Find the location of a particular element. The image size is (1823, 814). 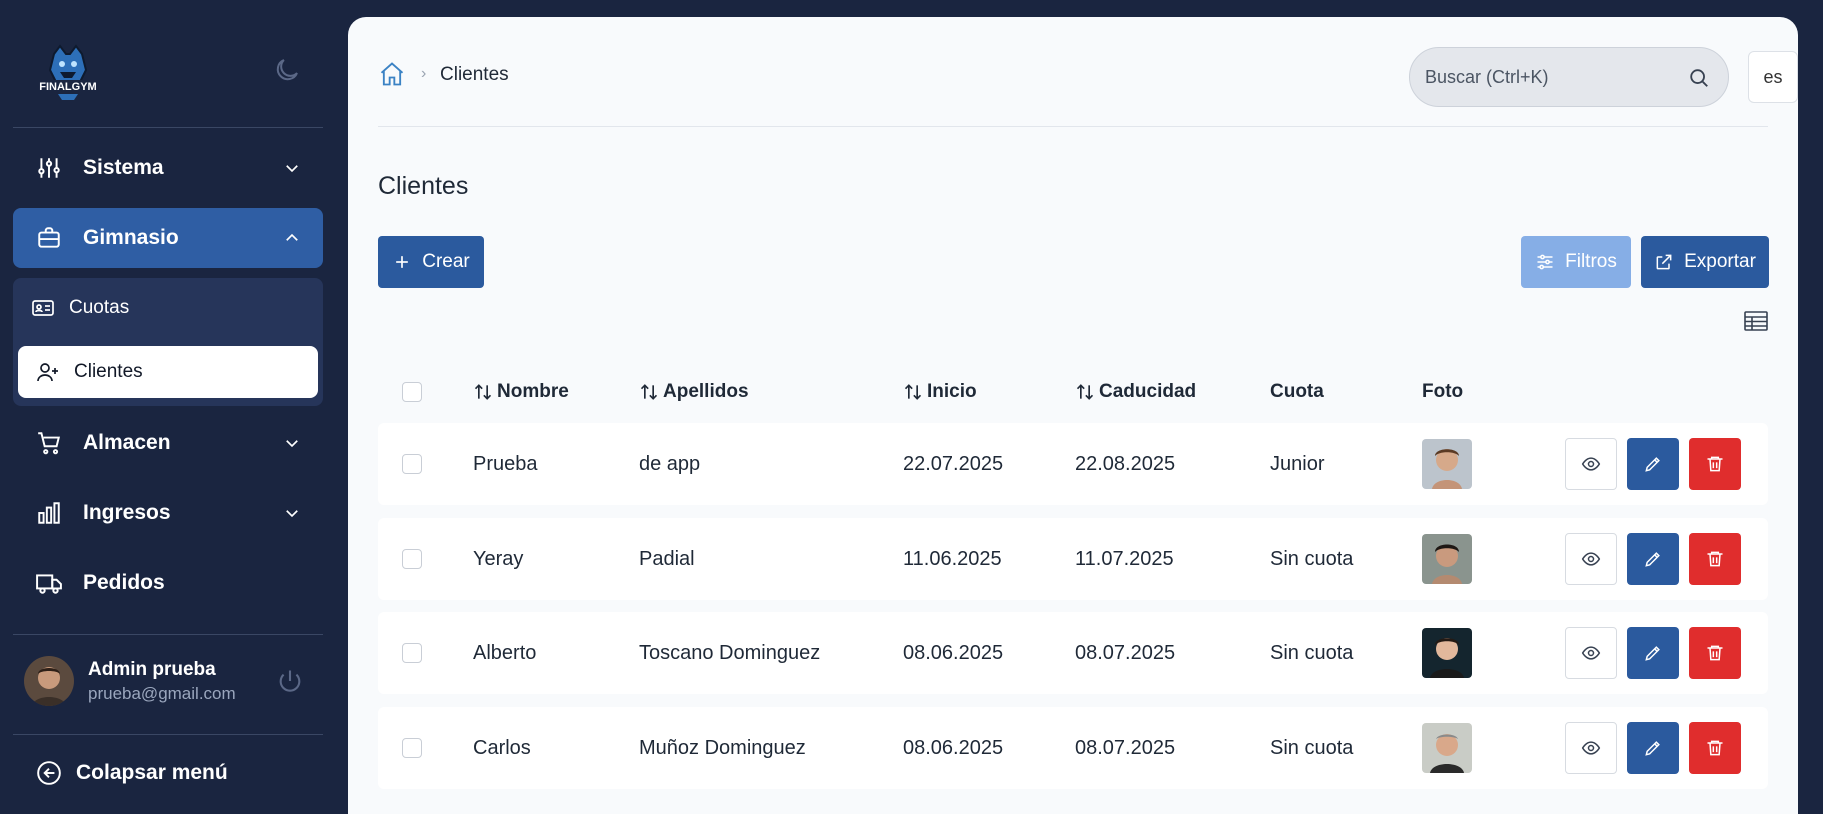

home-icon is located at coordinates (392, 74).